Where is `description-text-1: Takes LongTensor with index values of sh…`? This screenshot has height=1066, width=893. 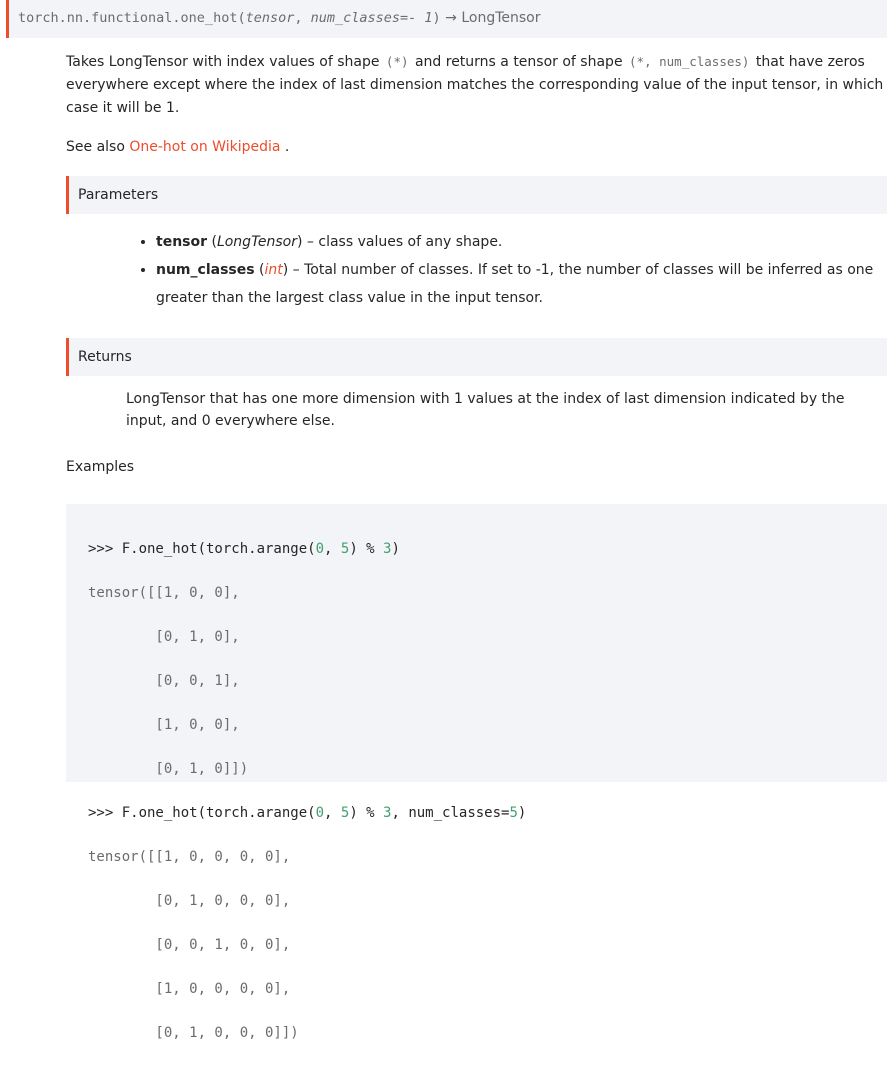
description-text-1: Takes LongTensor with index values of sh… is located at coordinates (225, 62).